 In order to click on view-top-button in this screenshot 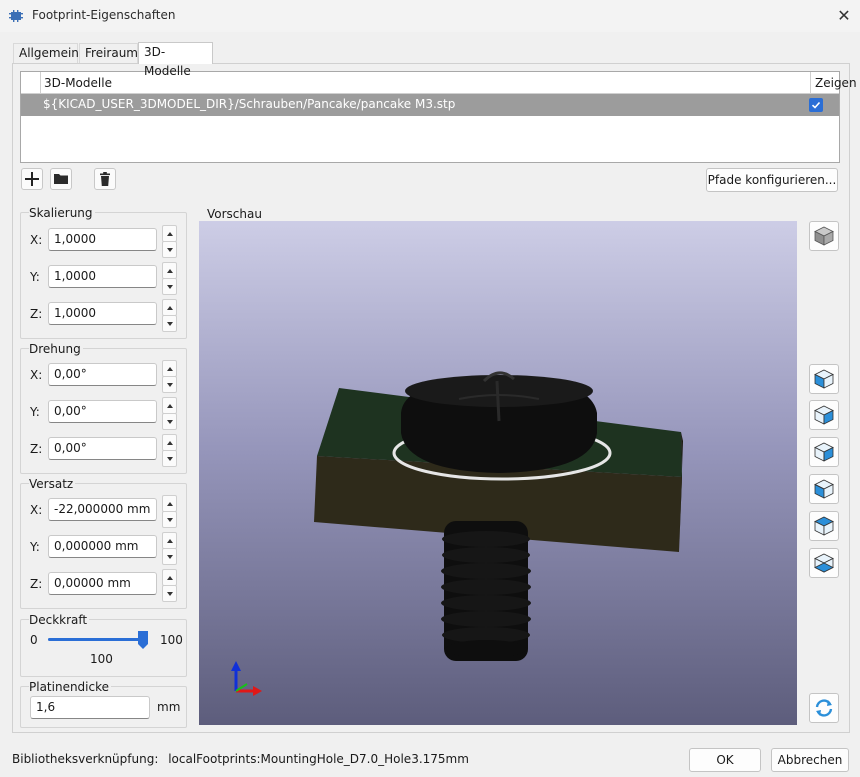, I will do `click(824, 526)`.